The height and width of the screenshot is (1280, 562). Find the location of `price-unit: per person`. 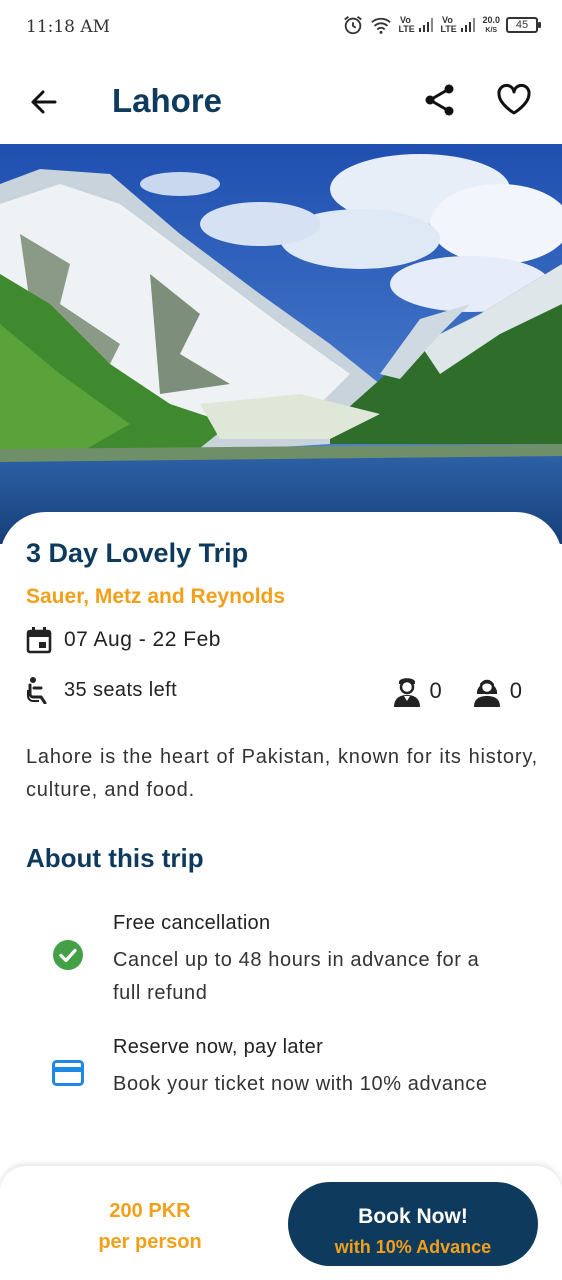

price-unit: per person is located at coordinates (150, 1242).